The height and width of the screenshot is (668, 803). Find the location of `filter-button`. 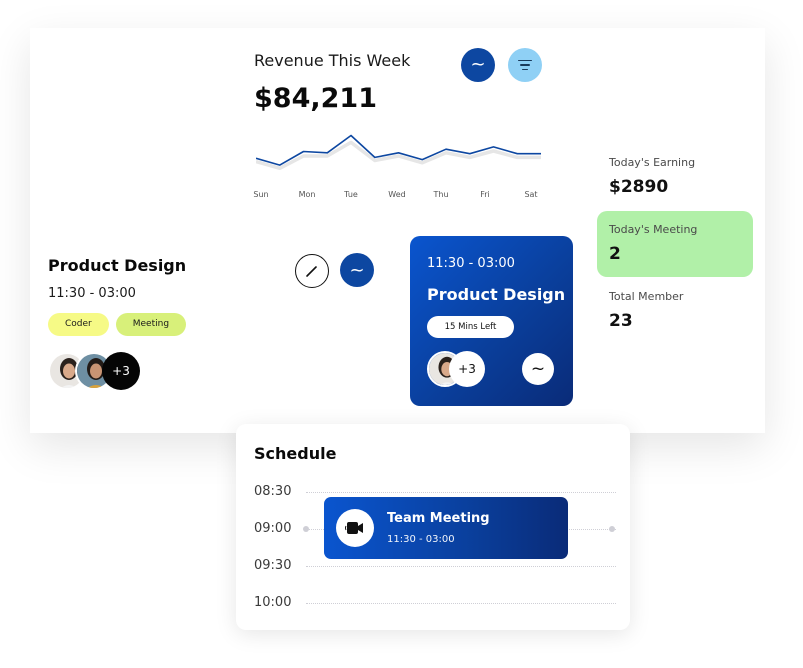

filter-button is located at coordinates (525, 65).